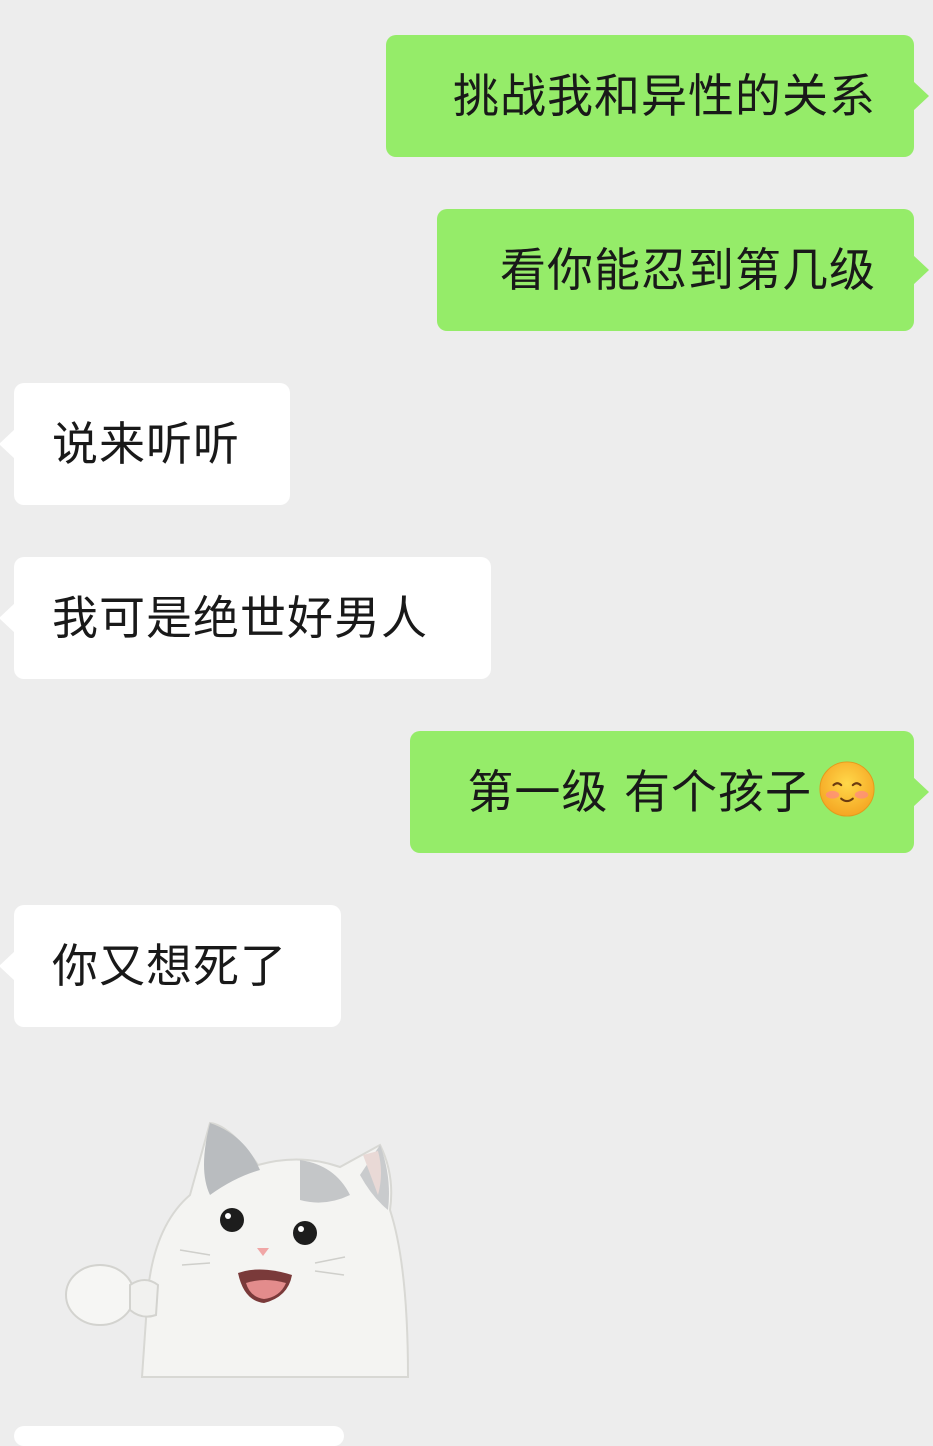 This screenshot has height=1446, width=933. What do you see at coordinates (688, 270) in the screenshot?
I see `message-text: 看你能忍到第几级` at bounding box center [688, 270].